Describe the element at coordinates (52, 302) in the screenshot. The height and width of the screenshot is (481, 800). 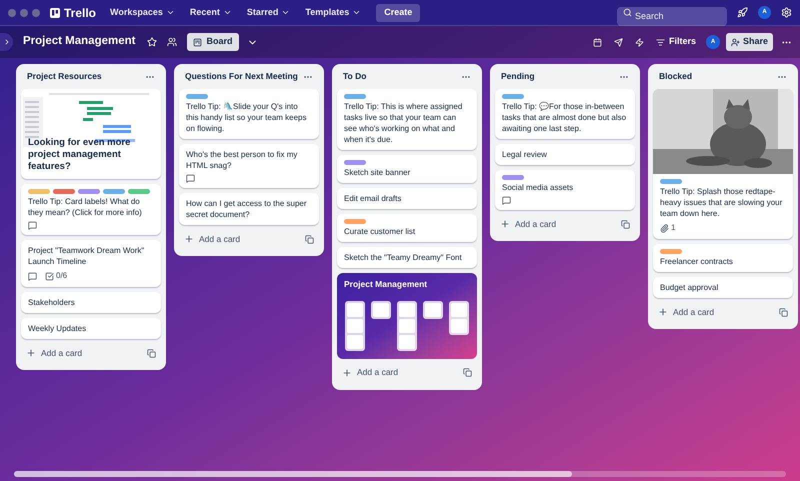
I see `card-title: Stakeholders` at that location.